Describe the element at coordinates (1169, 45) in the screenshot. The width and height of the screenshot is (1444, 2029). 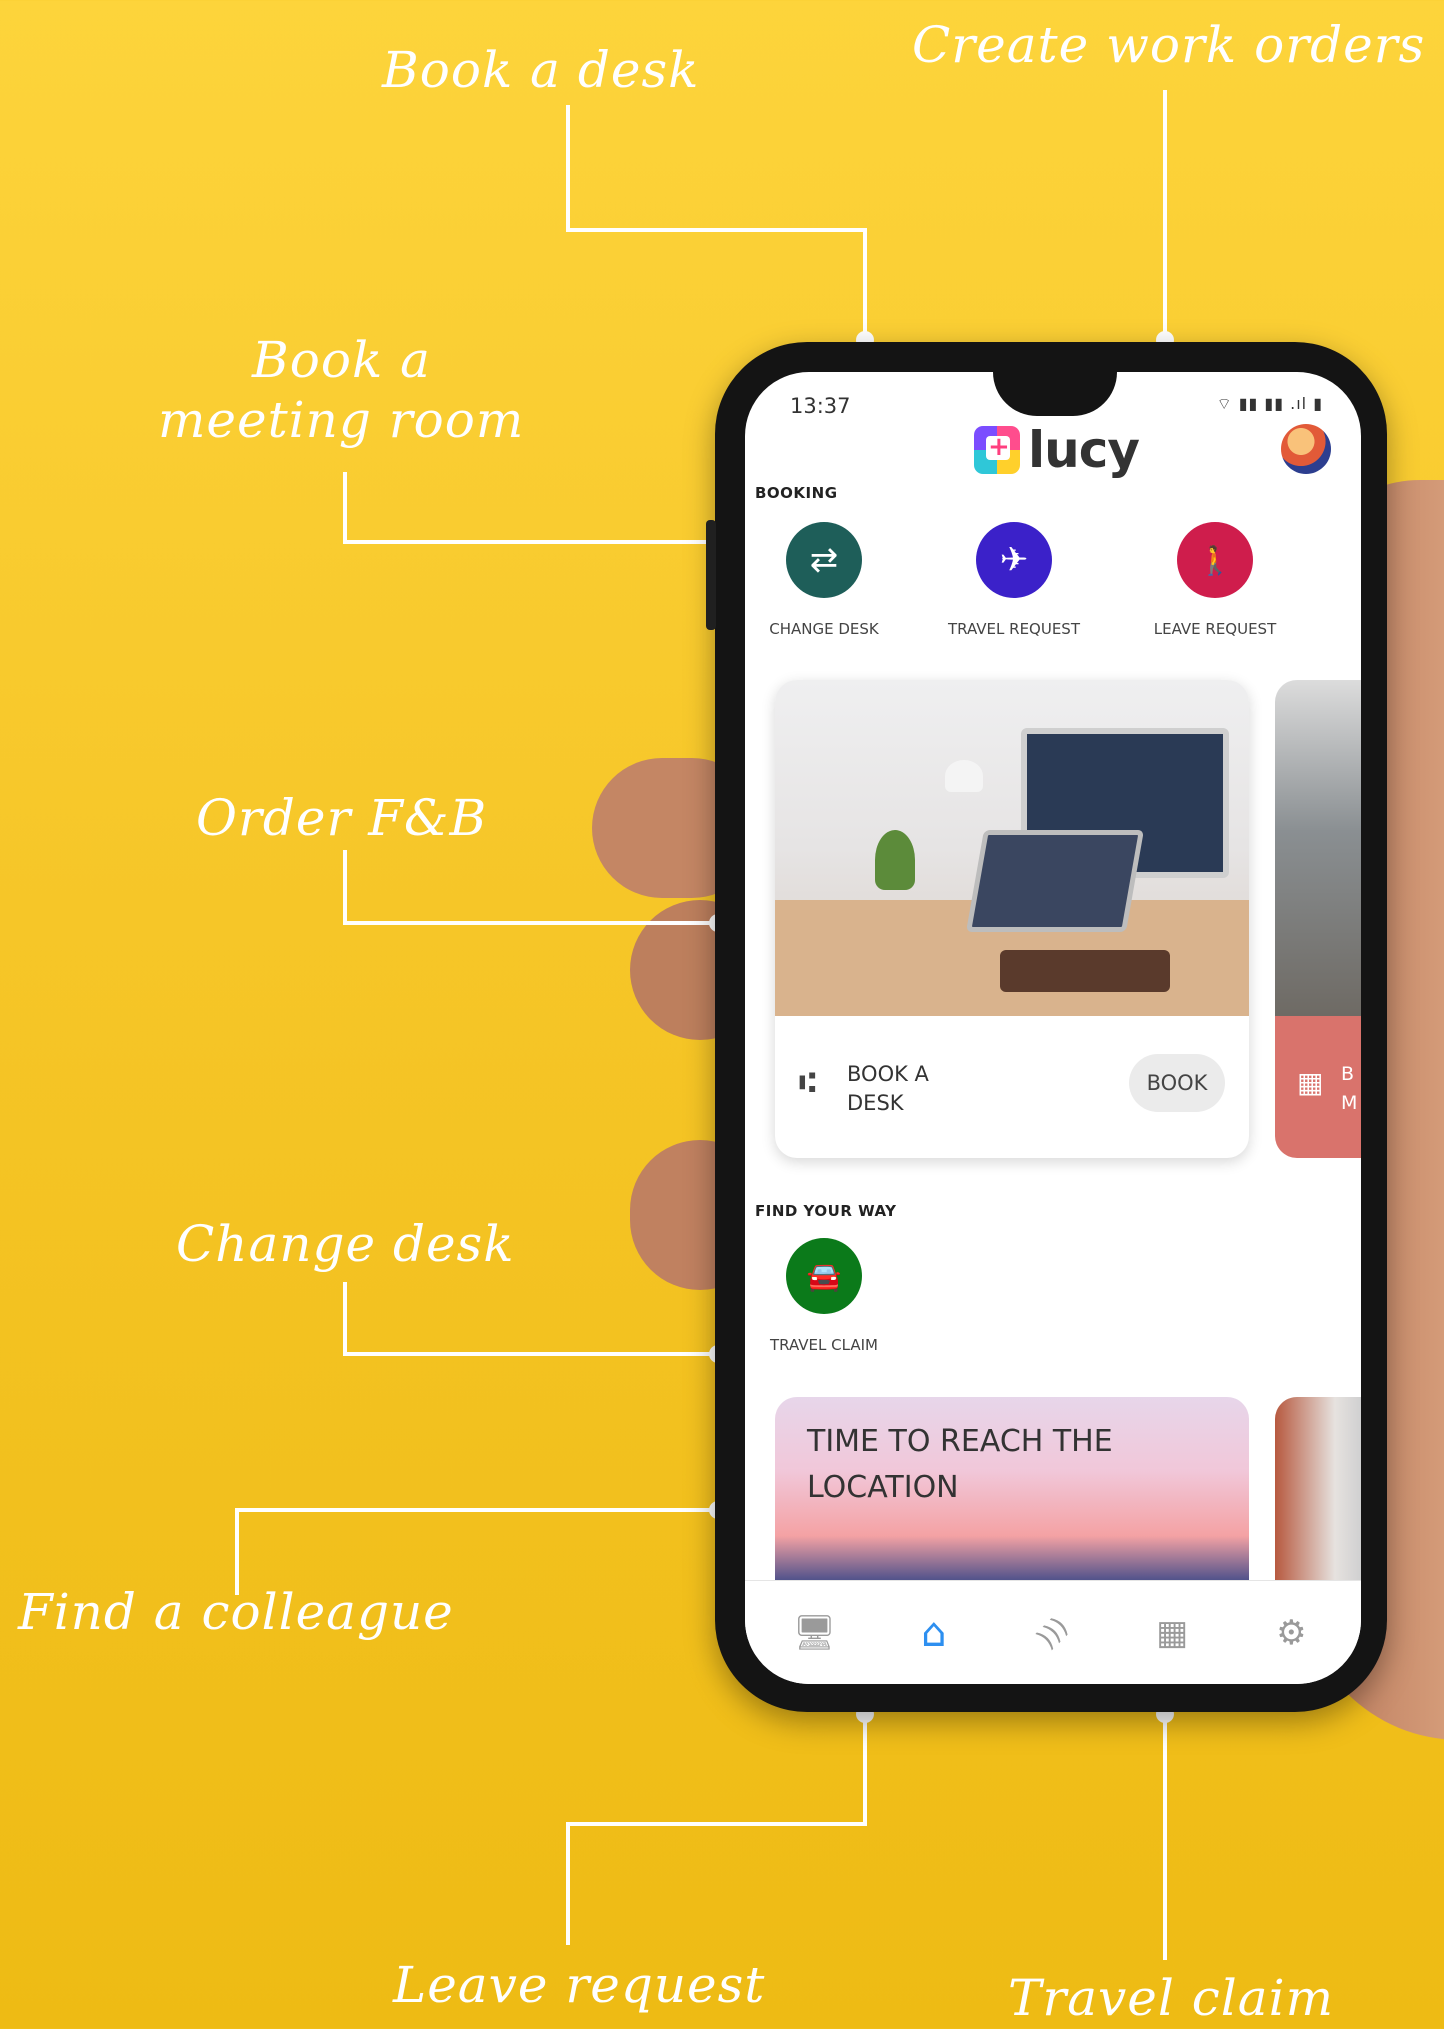
I see `callout-create-work-orders: Create work orders` at that location.